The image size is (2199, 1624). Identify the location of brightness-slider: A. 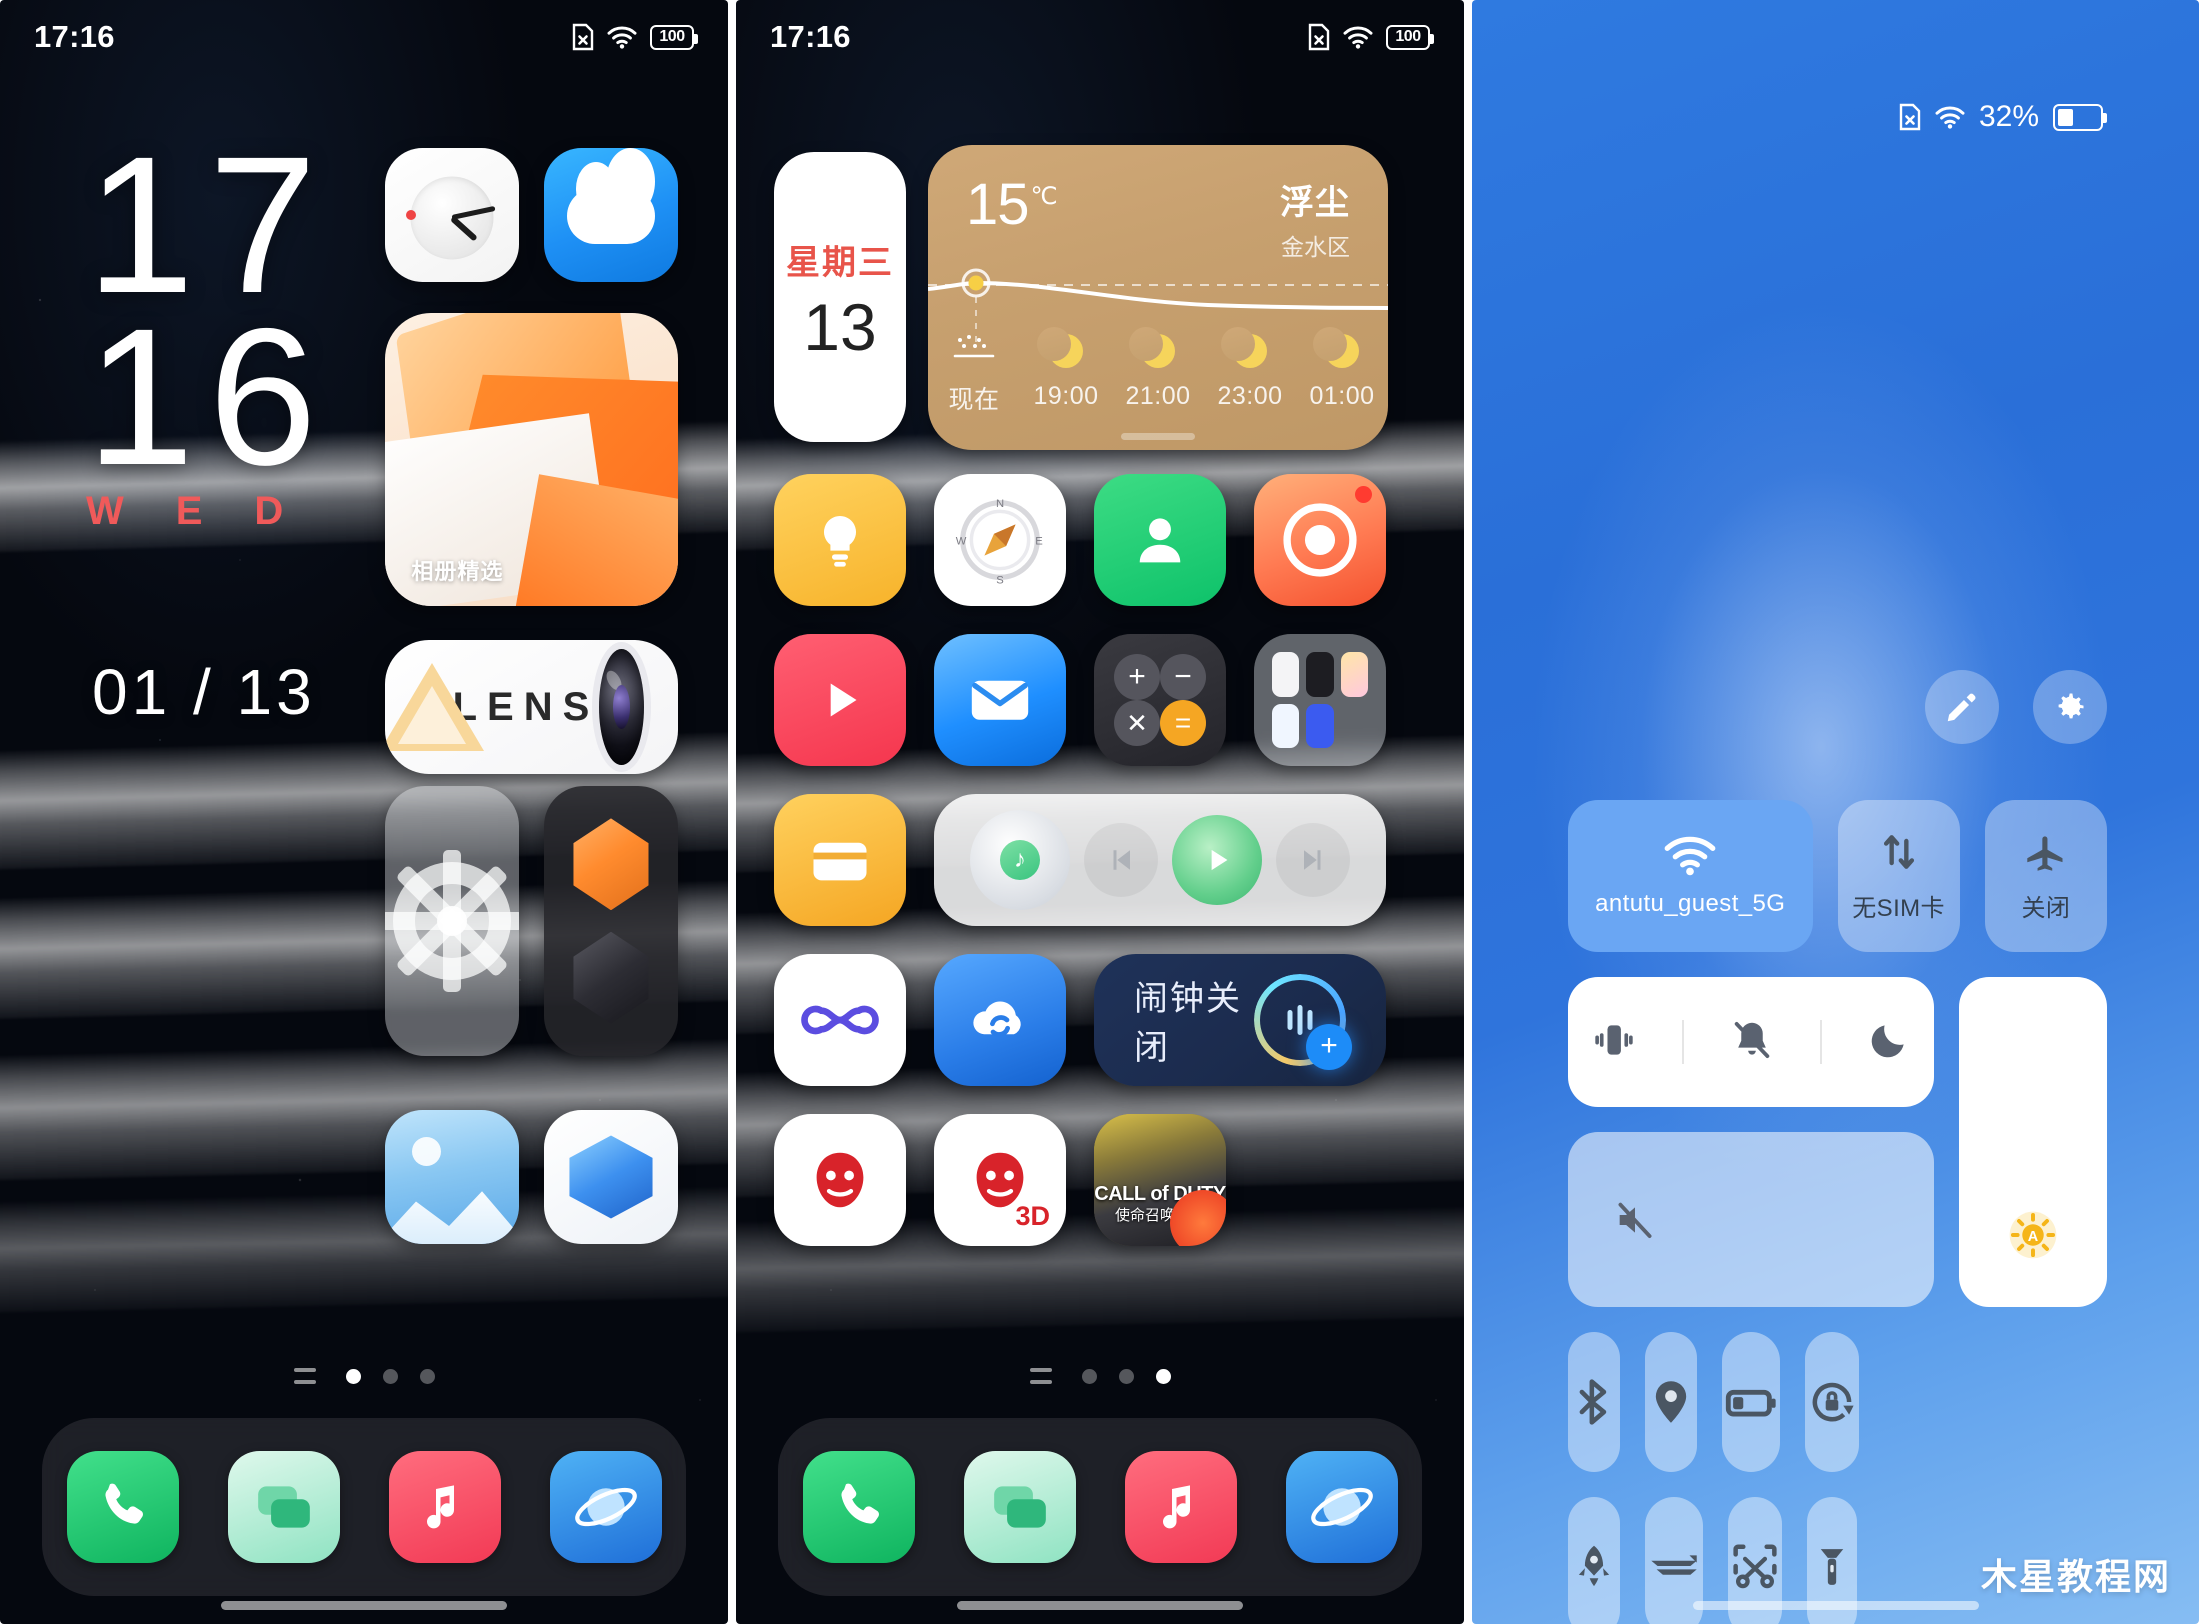
(2033, 1142).